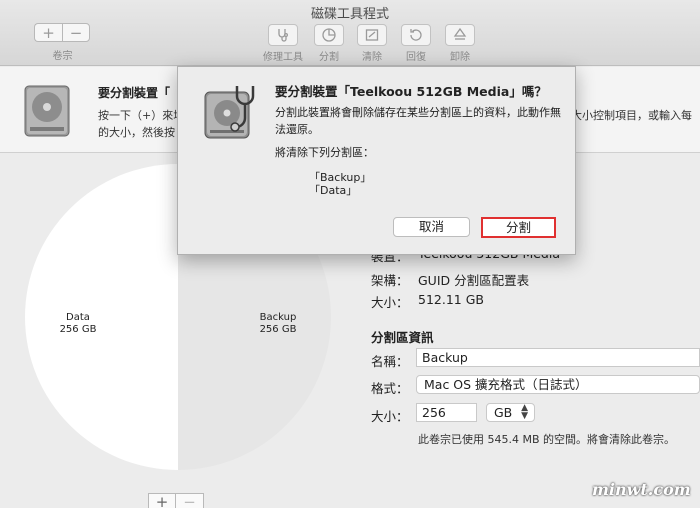 Image resolution: width=700 pixels, height=508 pixels. What do you see at coordinates (558, 357) in the screenshot?
I see `partition-name-field: Backup` at bounding box center [558, 357].